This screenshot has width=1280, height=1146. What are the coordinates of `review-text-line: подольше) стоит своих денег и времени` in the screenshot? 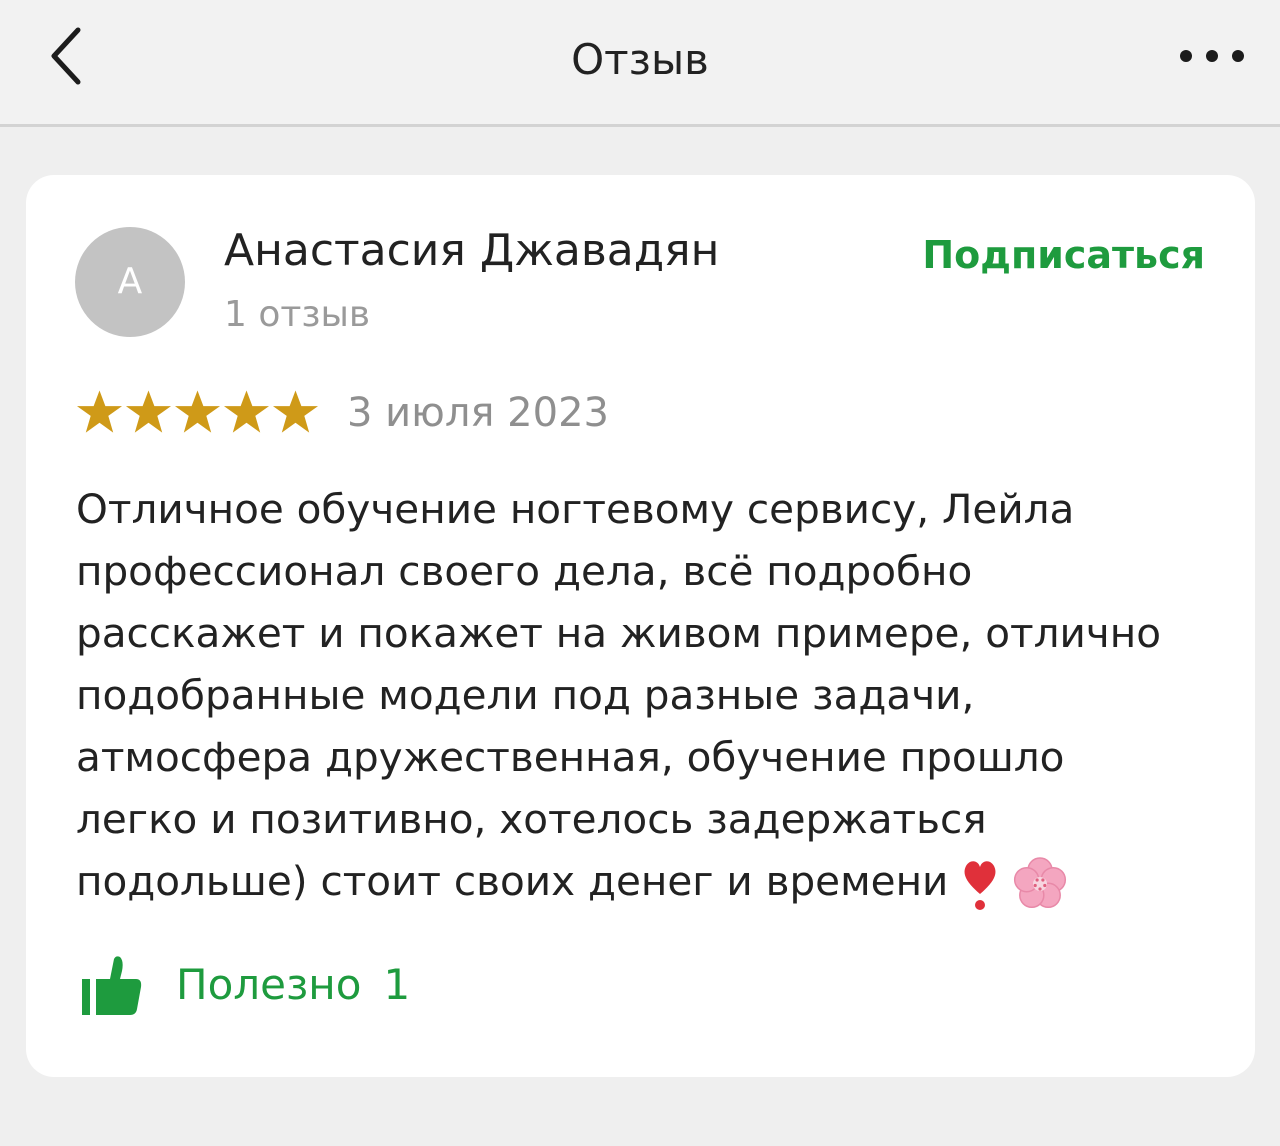 It's located at (651, 881).